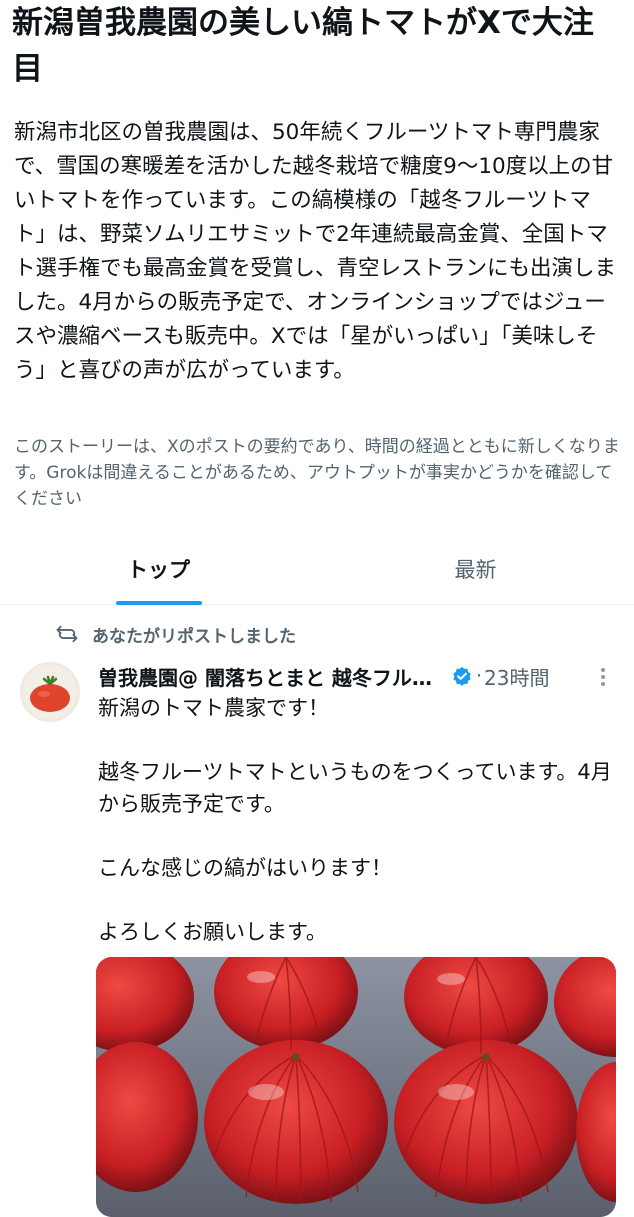 Image resolution: width=634 pixels, height=1217 pixels. I want to click on verified-badge-icon, so click(462, 676).